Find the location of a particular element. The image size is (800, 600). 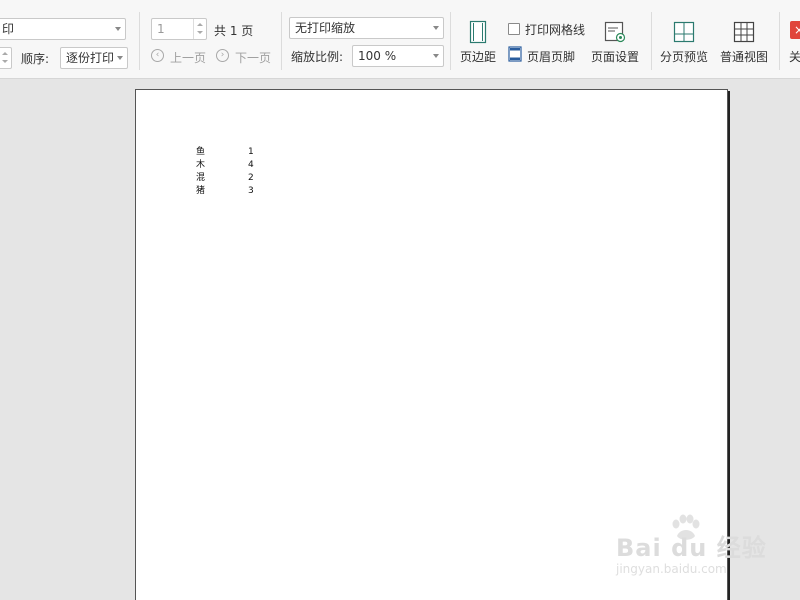

zoom-value: 100 % is located at coordinates (377, 56).